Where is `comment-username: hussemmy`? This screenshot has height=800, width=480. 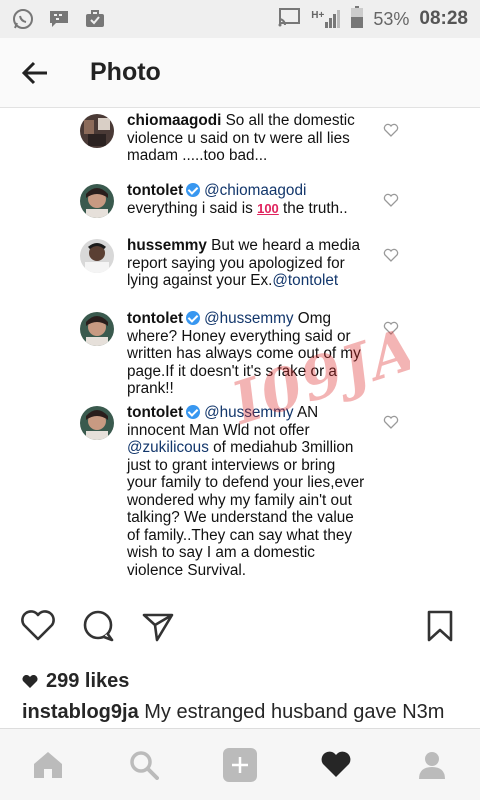
comment-username: hussemmy is located at coordinates (167, 245).